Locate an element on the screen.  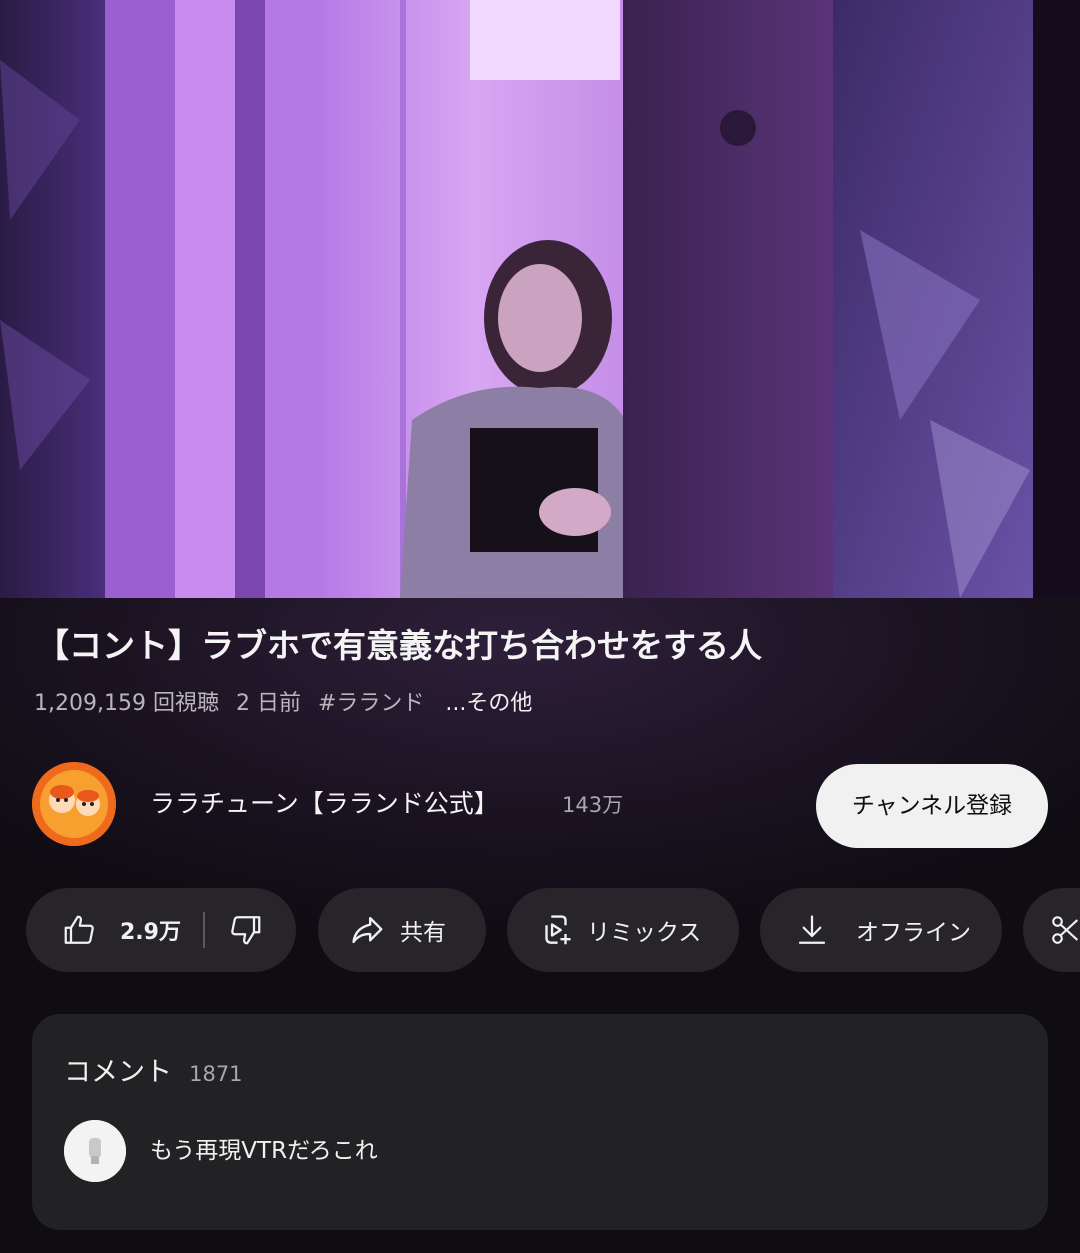
commenter-avatar is located at coordinates (95, 1151).